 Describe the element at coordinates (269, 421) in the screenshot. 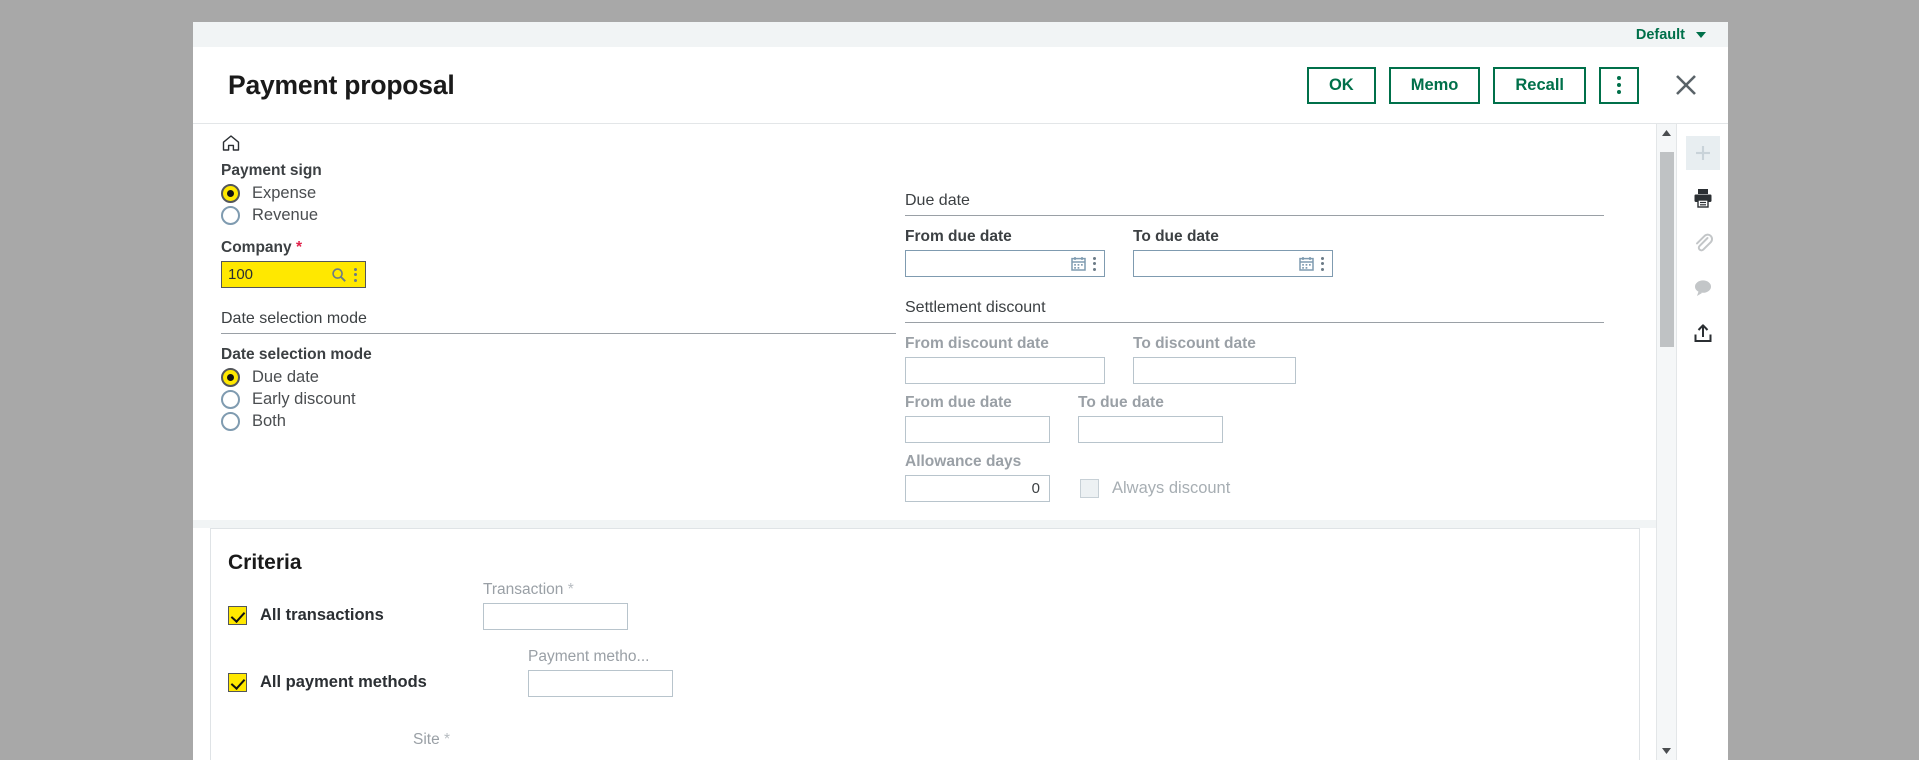

I see `radio-label: Both` at that location.